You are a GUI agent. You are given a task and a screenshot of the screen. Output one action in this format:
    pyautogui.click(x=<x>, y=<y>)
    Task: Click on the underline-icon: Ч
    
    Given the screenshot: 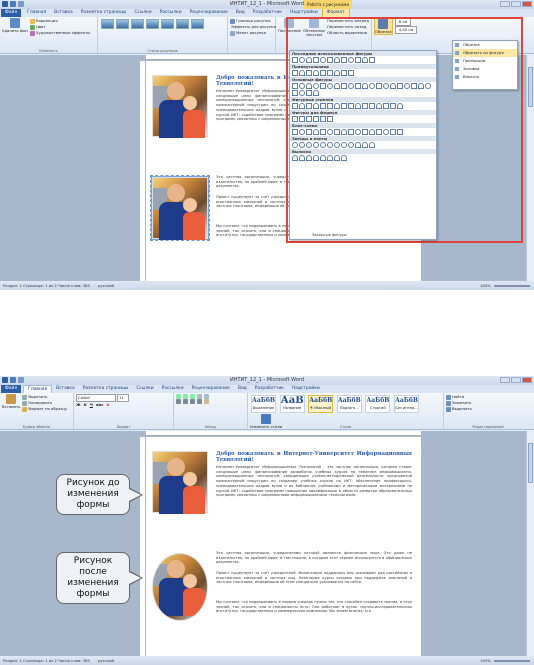 What is the action you would take?
    pyautogui.click(x=91, y=405)
    